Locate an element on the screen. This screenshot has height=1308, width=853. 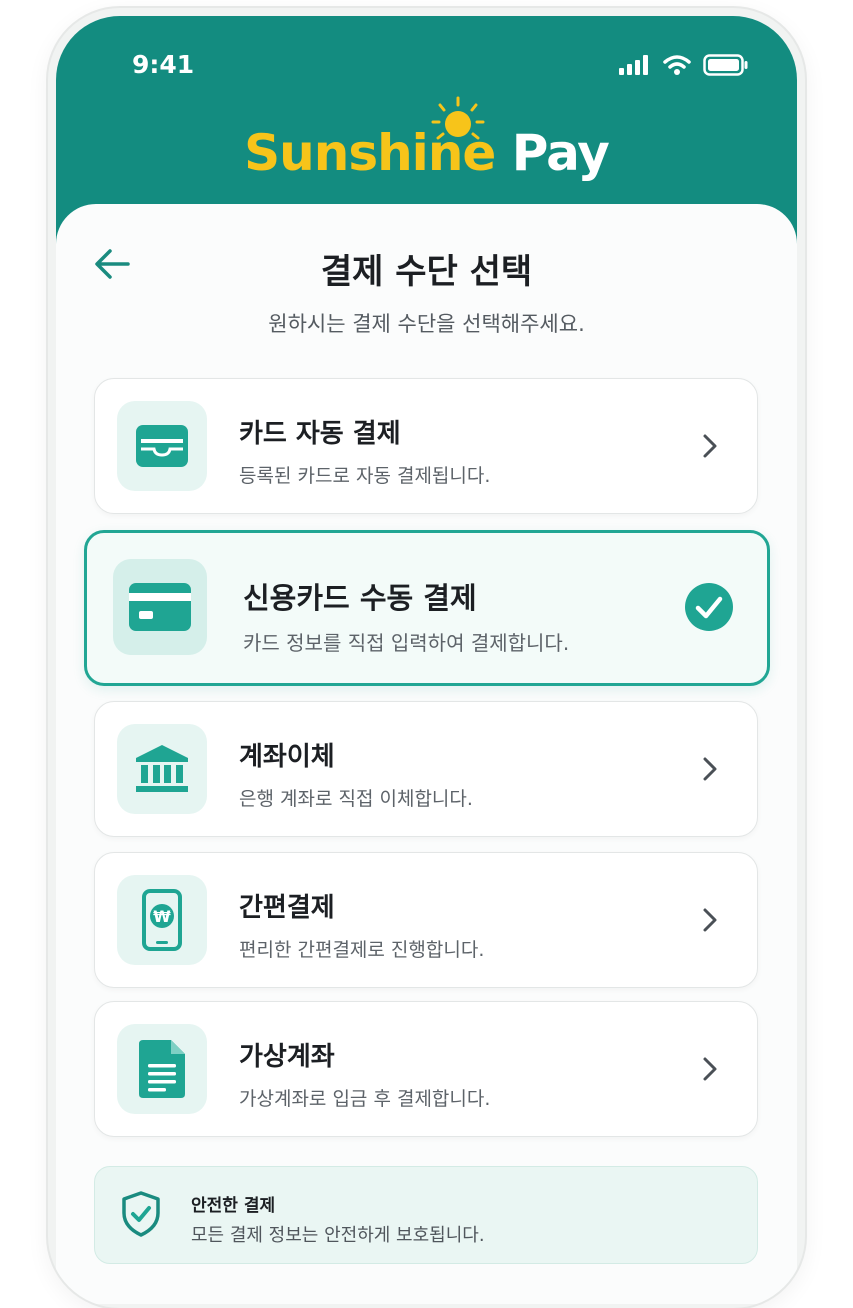
option-desc: 등록된 카드로 자동 결제됩니다. is located at coordinates (365, 476).